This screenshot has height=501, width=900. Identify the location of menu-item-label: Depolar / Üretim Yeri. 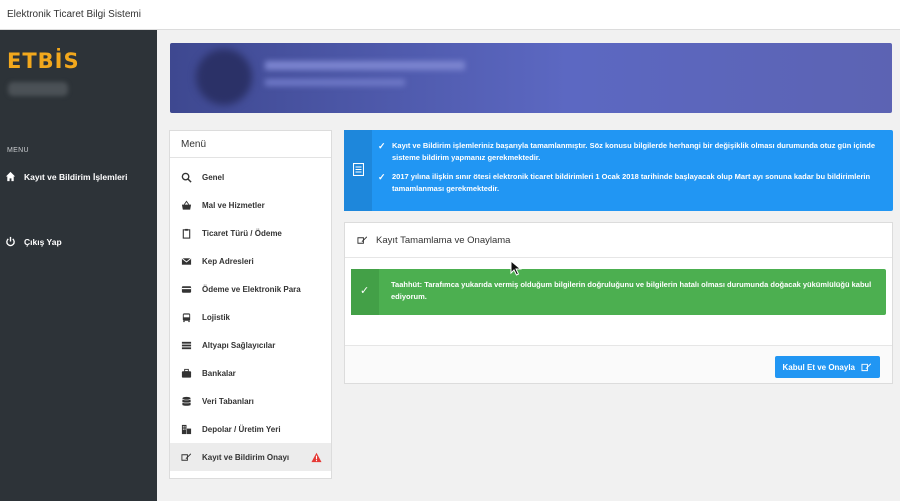
(241, 429).